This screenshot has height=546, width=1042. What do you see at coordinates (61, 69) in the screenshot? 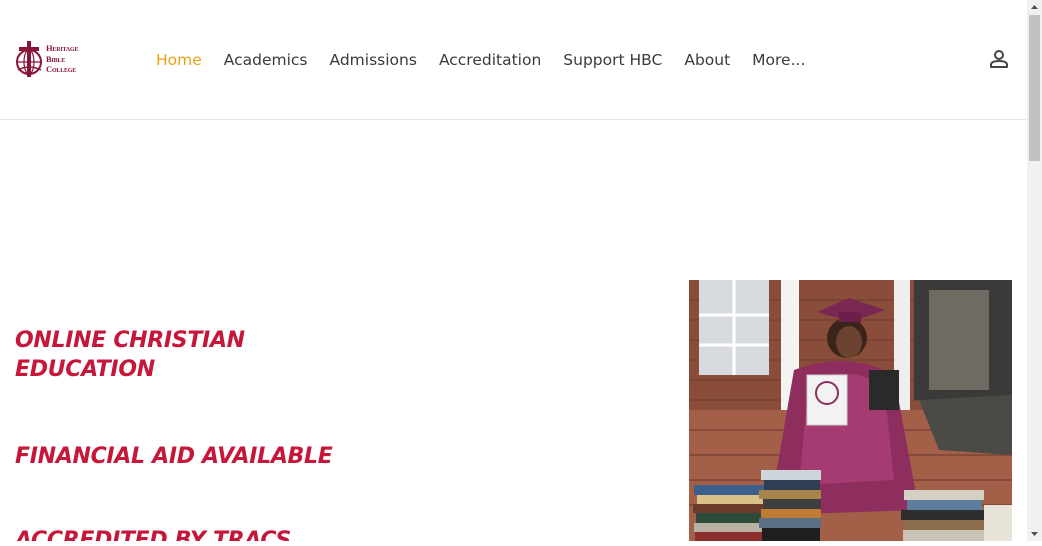
I see `logo-line-3: College` at bounding box center [61, 69].